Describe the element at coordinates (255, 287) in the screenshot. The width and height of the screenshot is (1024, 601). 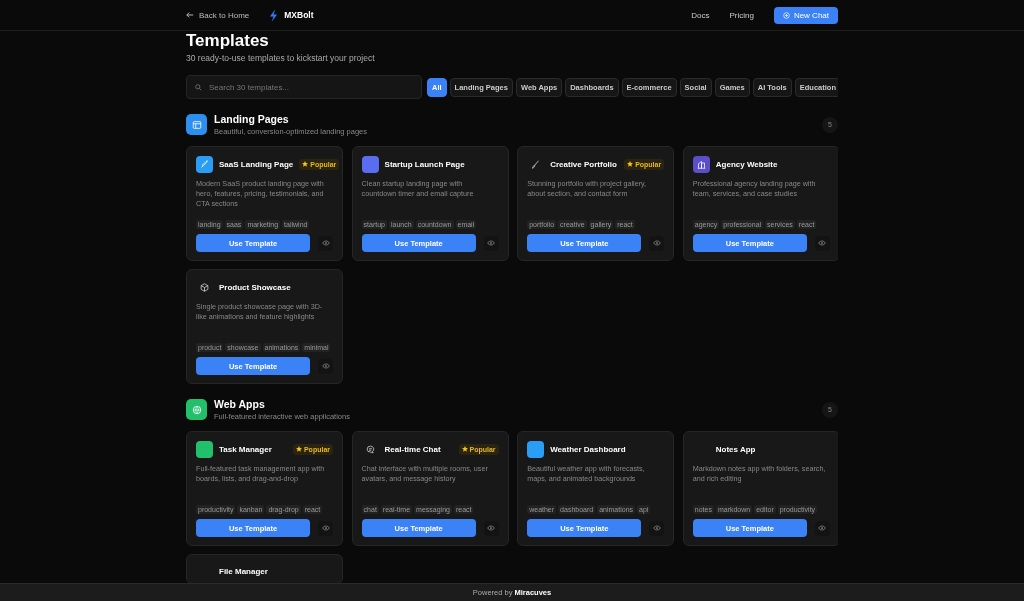
I see `template-title: Product Showcase` at that location.